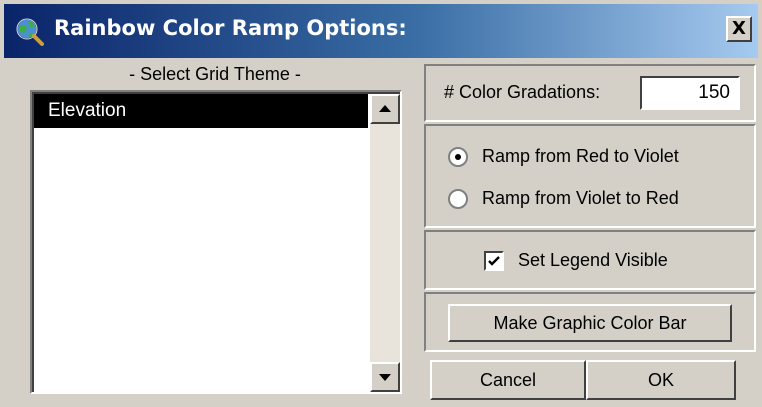 The height and width of the screenshot is (407, 762). I want to click on checkmark-icon, so click(494, 261).